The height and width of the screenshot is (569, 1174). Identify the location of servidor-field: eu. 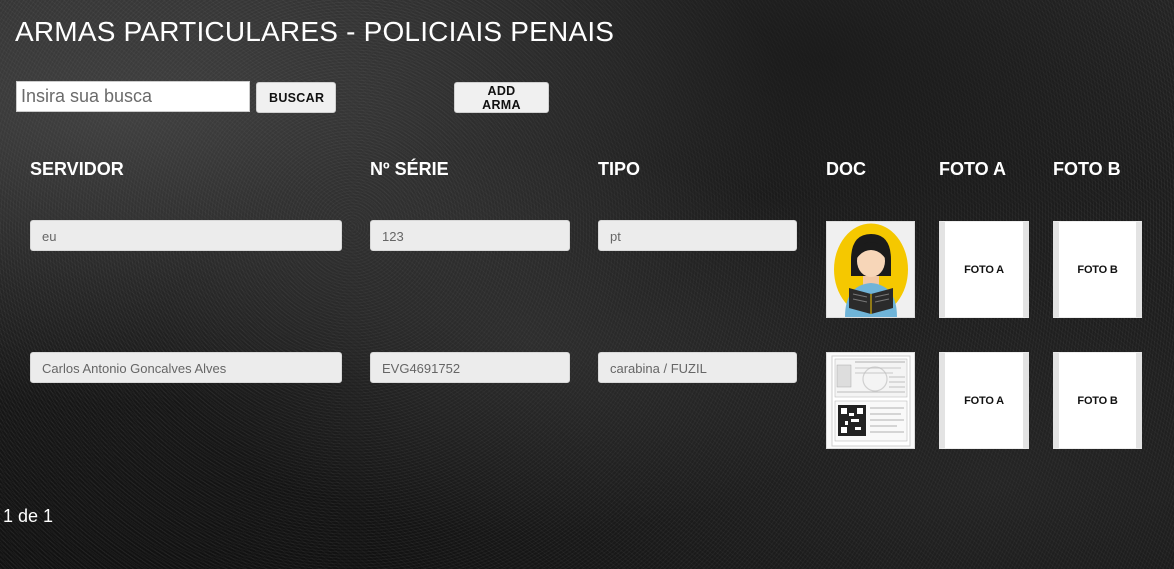
(186, 235).